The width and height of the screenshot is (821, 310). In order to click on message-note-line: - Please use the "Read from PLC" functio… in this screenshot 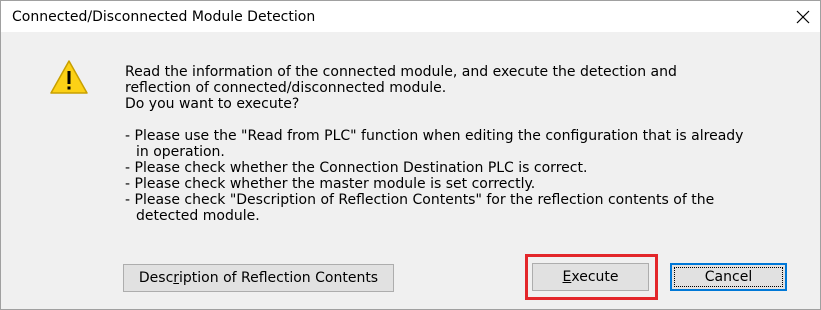, I will do `click(434, 136)`.